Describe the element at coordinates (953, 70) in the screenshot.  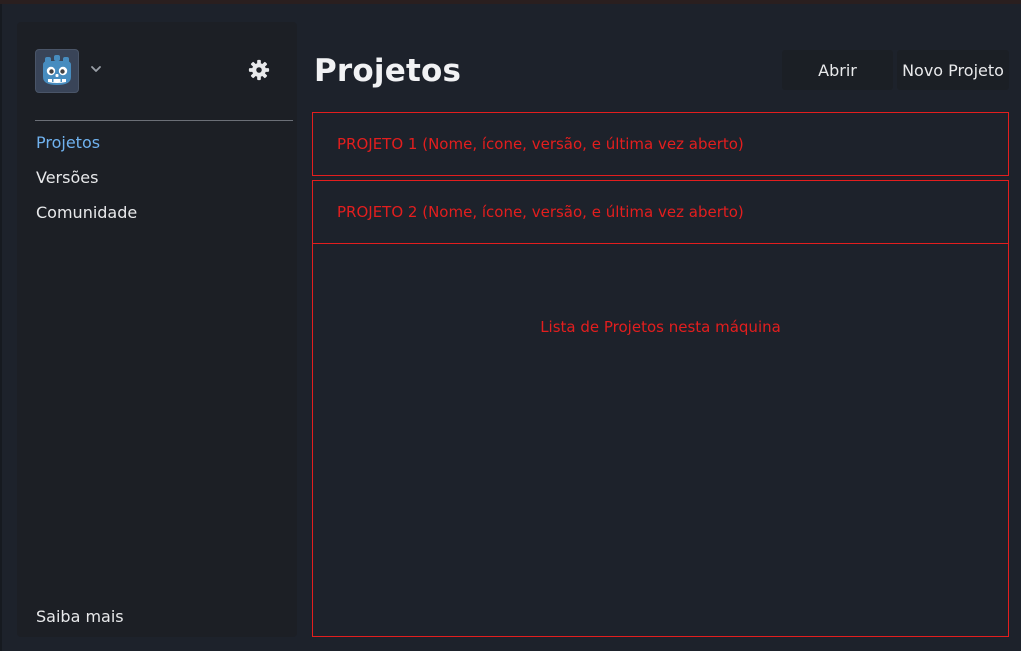
I see `new-project-button: Novo Projeto` at that location.